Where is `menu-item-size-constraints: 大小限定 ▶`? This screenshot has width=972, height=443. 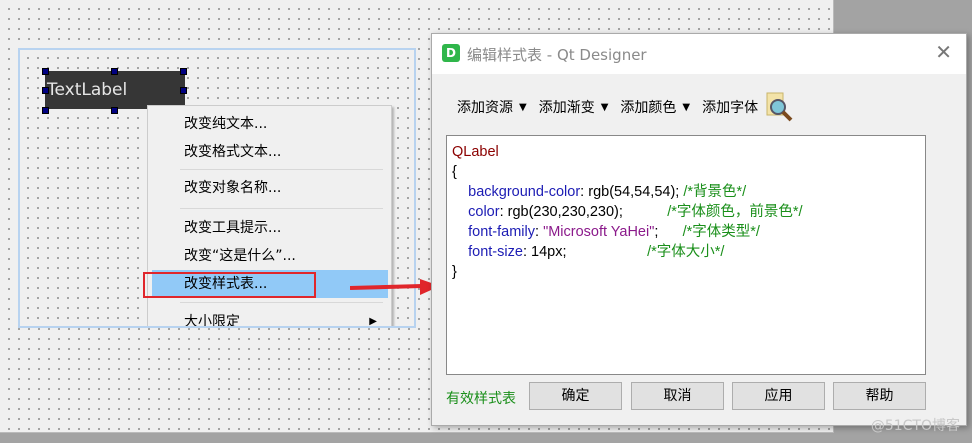
menu-item-size-constraints: 大小限定 ▶ is located at coordinates (269, 318).